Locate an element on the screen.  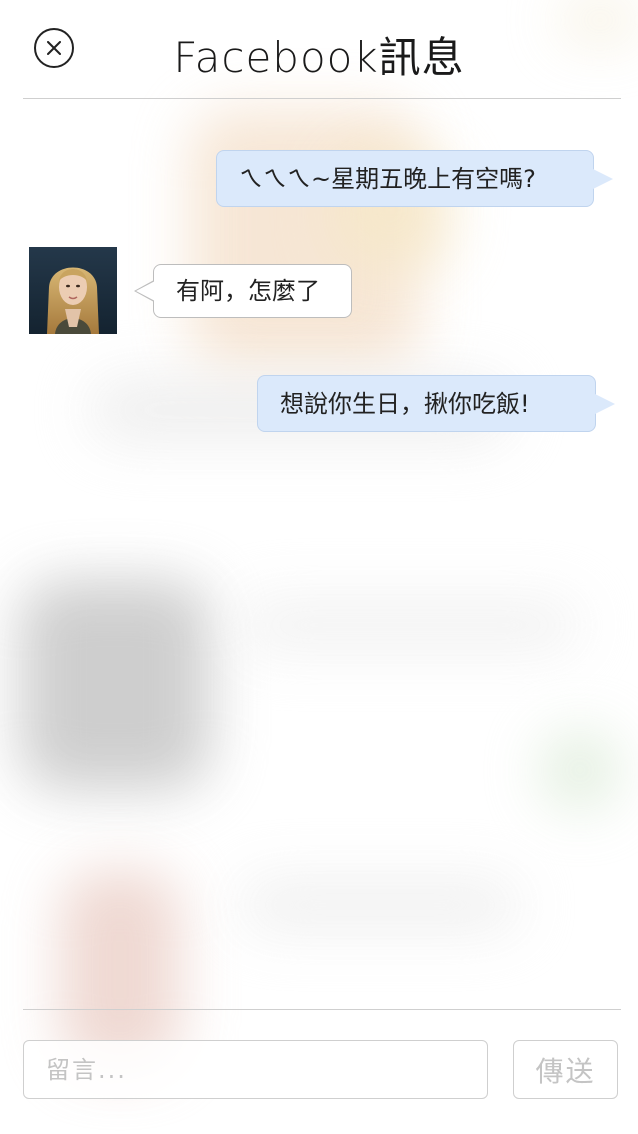
header-divider is located at coordinates (322, 98).